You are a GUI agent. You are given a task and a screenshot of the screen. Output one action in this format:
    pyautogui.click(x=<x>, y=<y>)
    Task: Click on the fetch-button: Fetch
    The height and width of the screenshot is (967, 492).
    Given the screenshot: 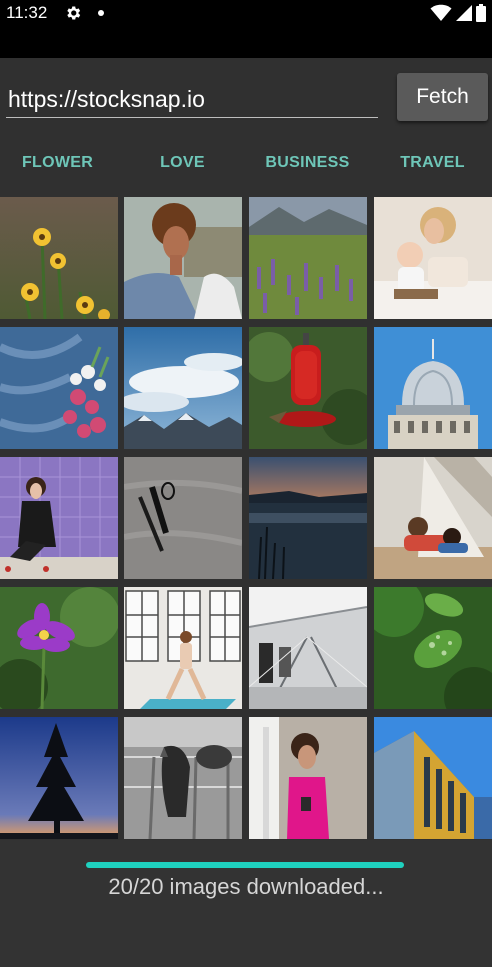 What is the action you would take?
    pyautogui.click(x=442, y=97)
    